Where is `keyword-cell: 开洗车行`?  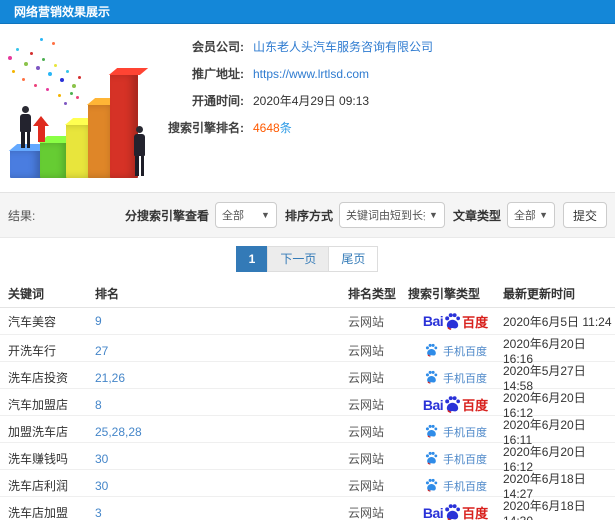 keyword-cell: 开洗车行 is located at coordinates (32, 351).